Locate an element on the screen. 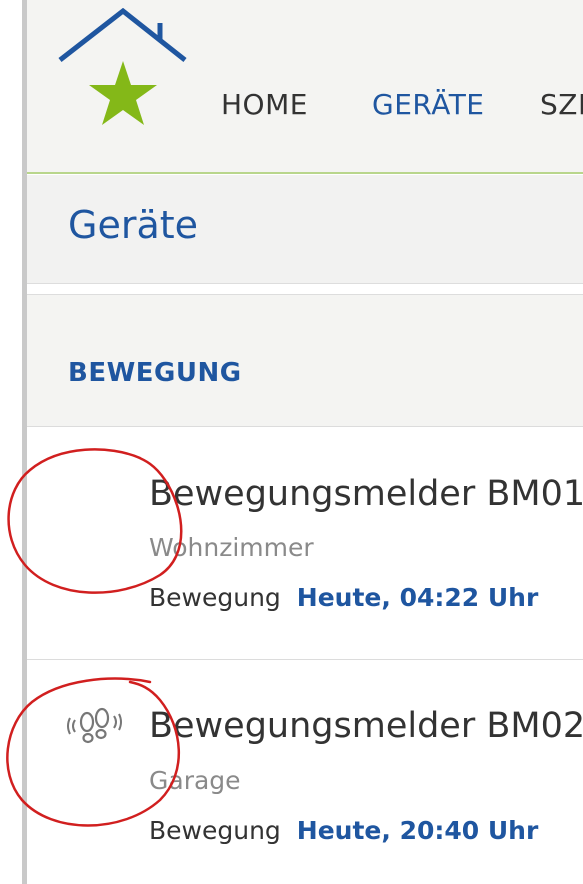 This screenshot has width=583, height=884. device-name: Bewegungsmelder BM02 G is located at coordinates (366, 726).